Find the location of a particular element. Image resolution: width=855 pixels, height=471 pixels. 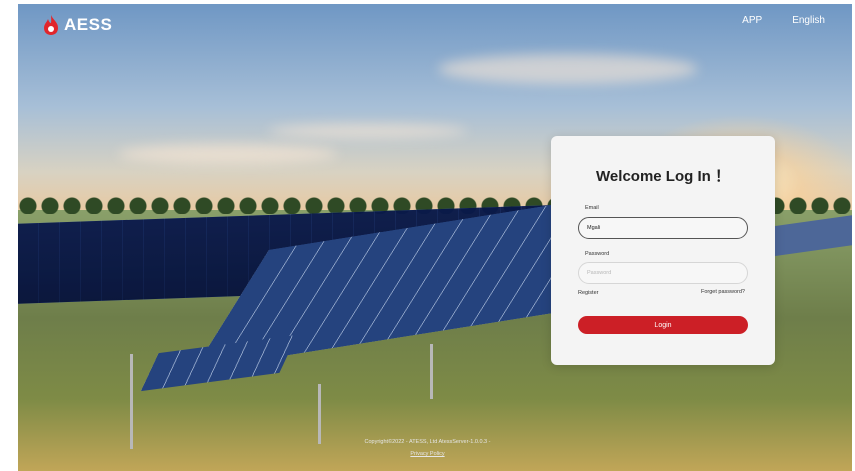

app-link: APP is located at coordinates (752, 20).